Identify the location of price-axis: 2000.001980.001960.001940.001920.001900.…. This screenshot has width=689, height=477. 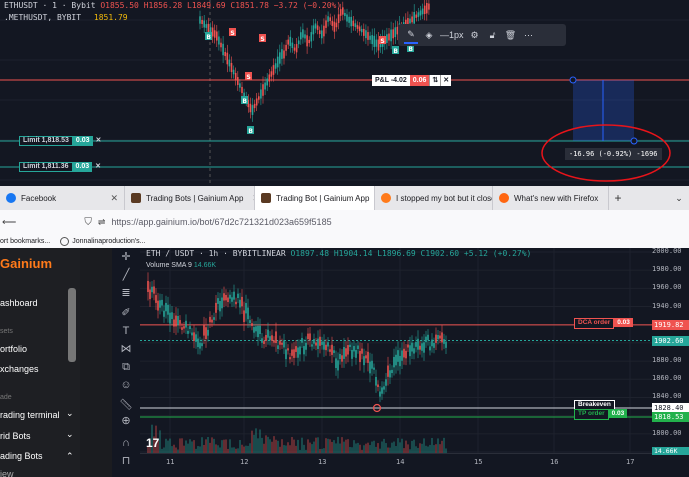
(670, 362).